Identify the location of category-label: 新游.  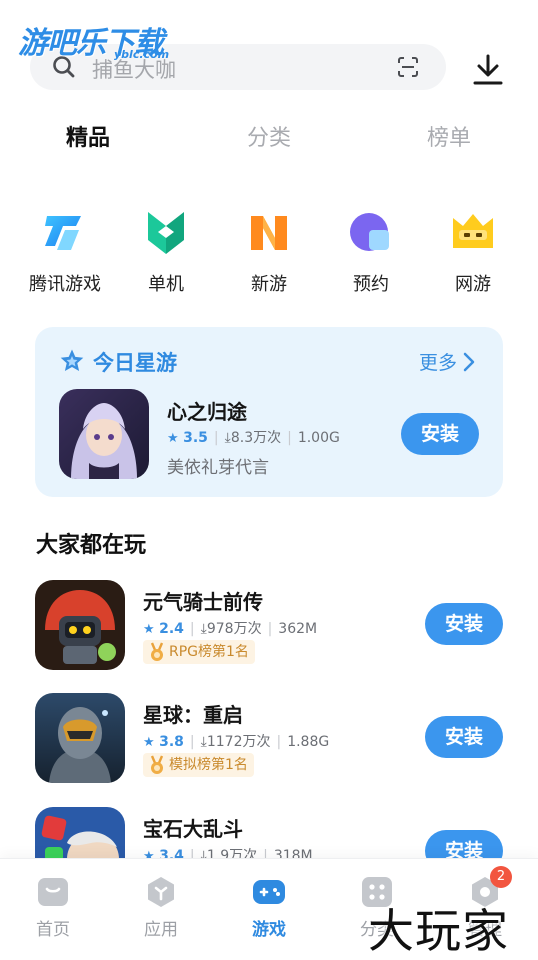
(269, 284).